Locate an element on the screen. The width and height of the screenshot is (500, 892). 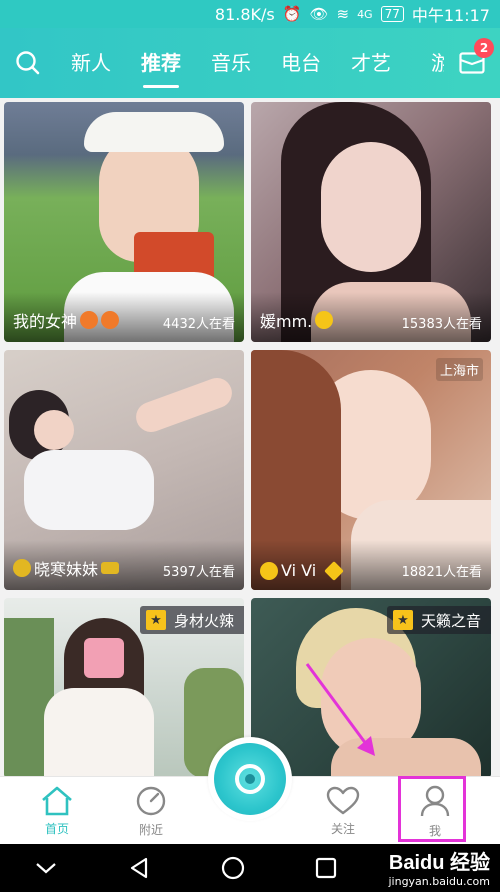
battery-indicator: 77 is located at coordinates (392, 14).